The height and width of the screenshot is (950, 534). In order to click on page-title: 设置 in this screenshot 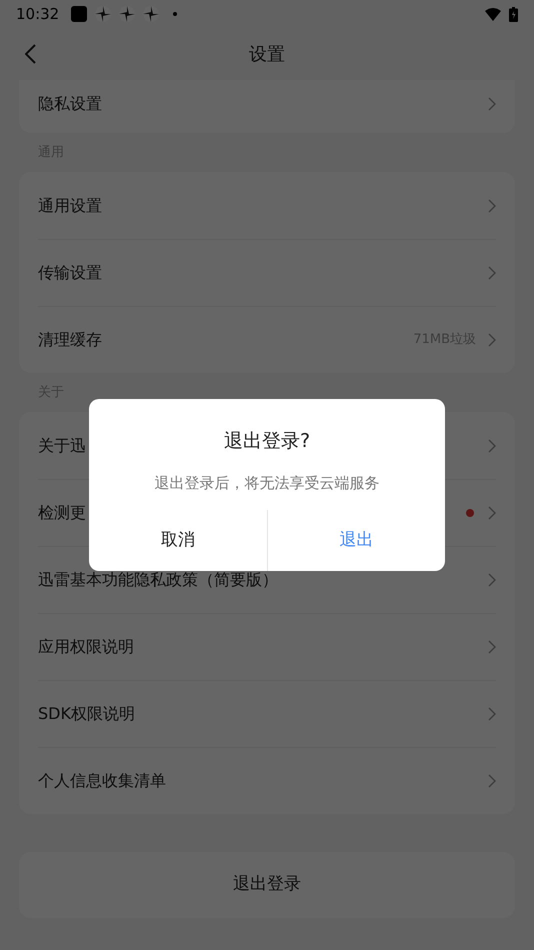, I will do `click(267, 54)`.